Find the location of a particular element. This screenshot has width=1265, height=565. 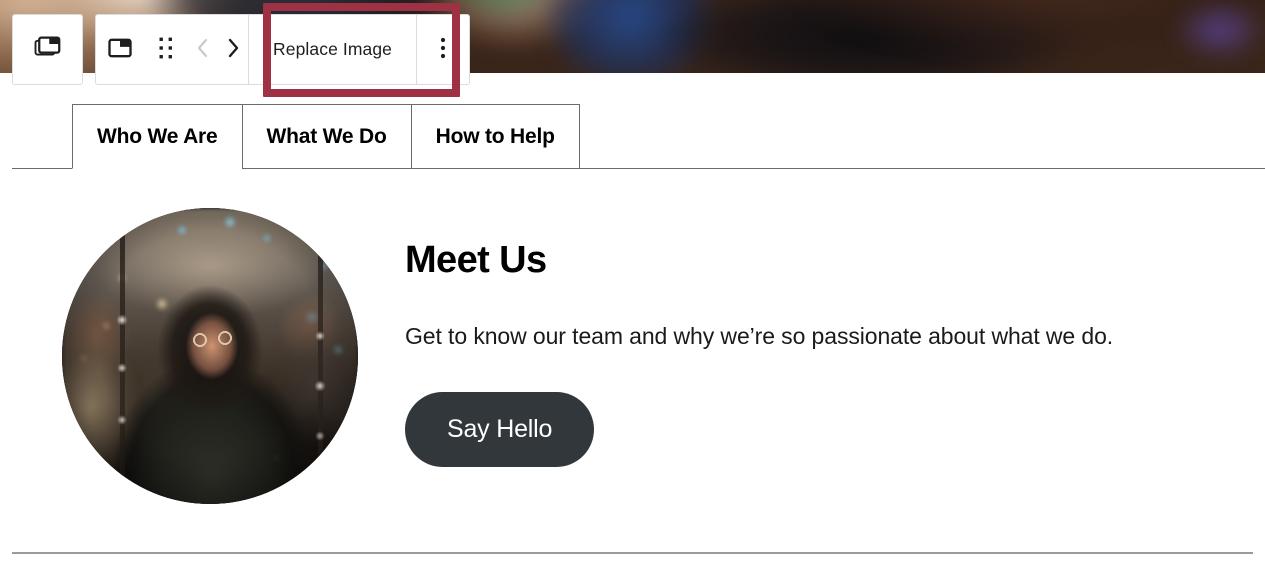

more-vertical-icon is located at coordinates (443, 49).